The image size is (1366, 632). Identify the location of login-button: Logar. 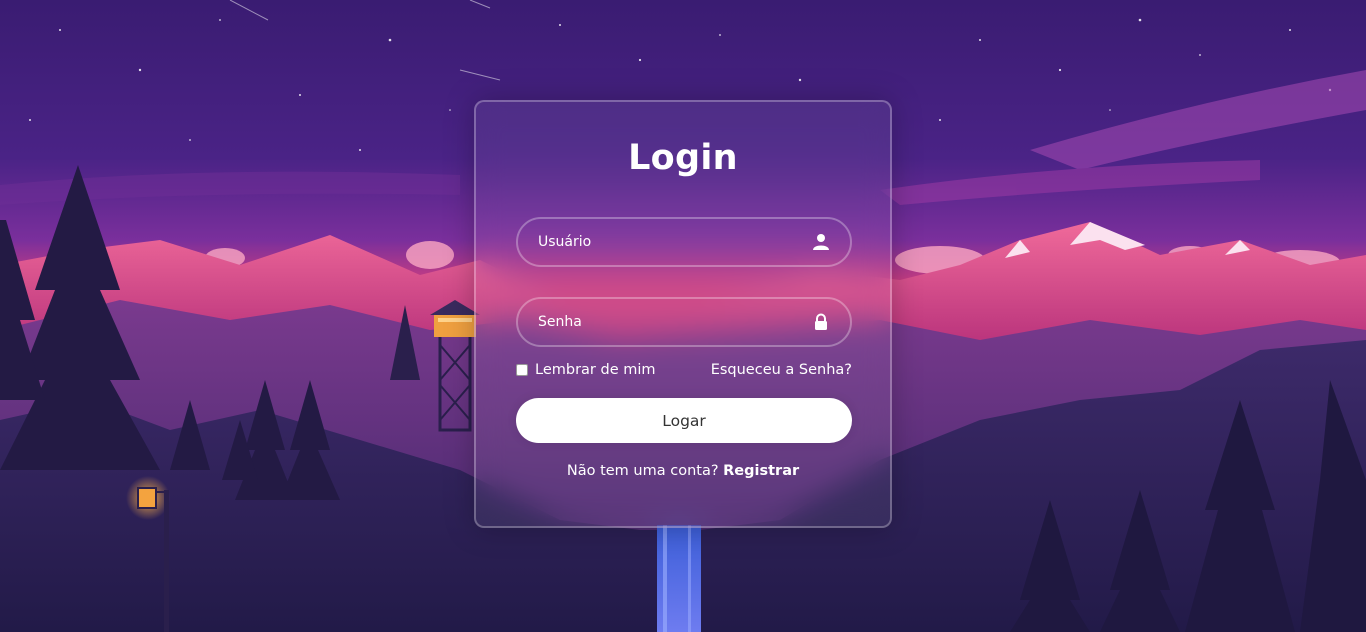
(684, 420).